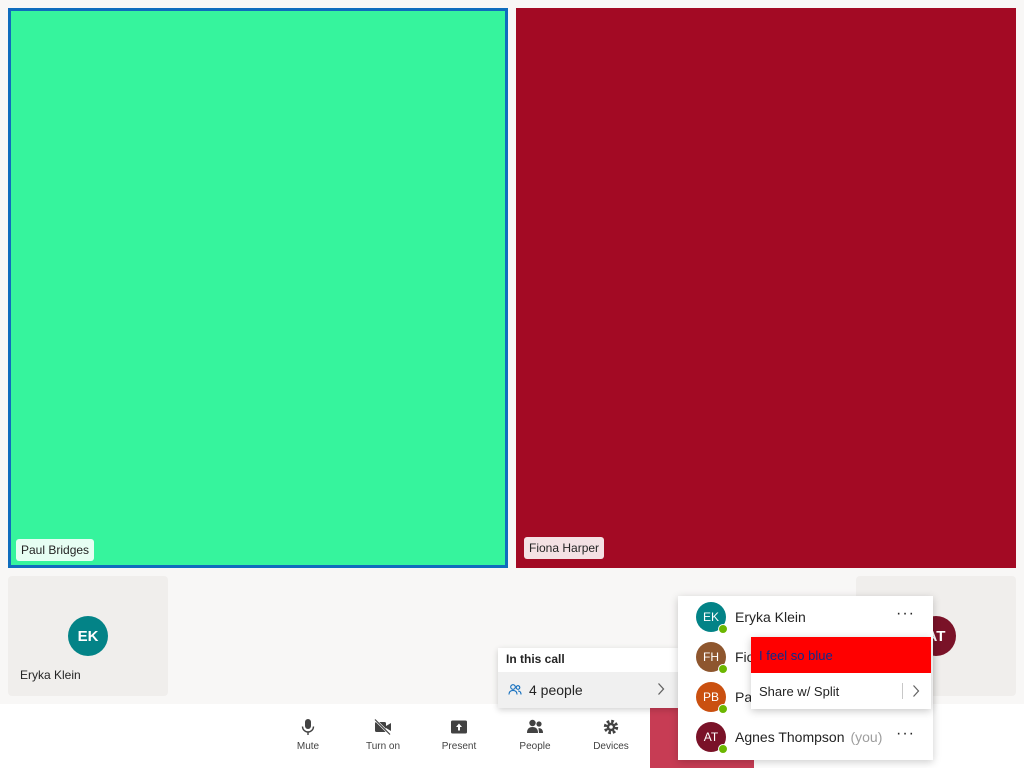  I want to click on camera-label: Turn on, so click(383, 746).